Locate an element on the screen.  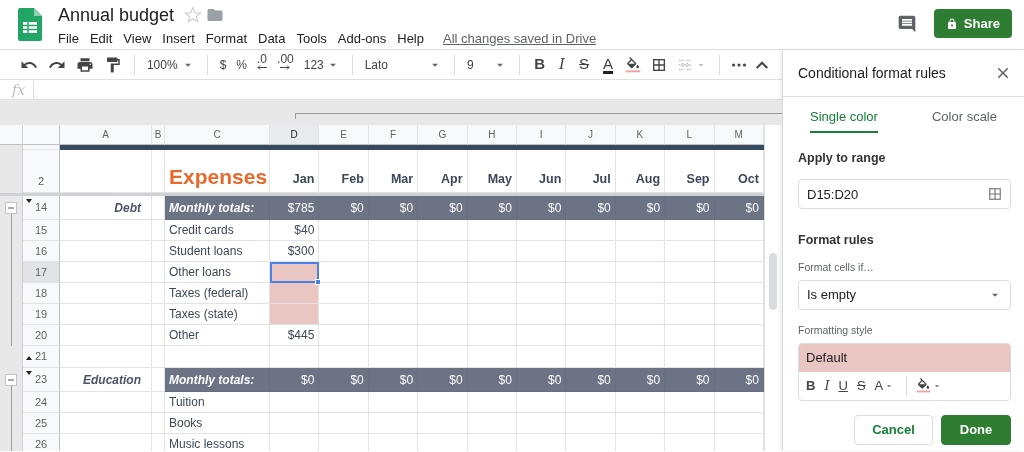
column-header: I is located at coordinates (541, 135).